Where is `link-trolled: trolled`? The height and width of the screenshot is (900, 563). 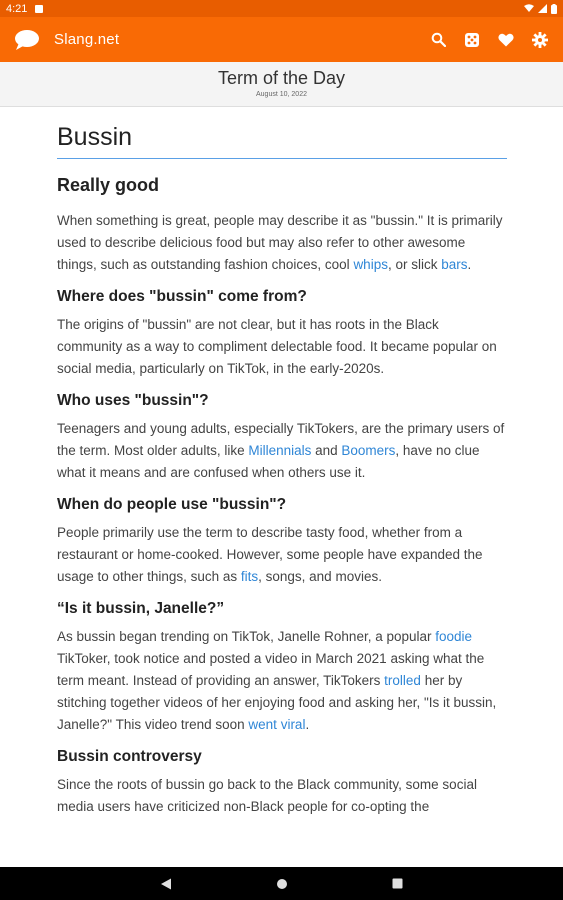
link-trolled: trolled is located at coordinates (402, 680).